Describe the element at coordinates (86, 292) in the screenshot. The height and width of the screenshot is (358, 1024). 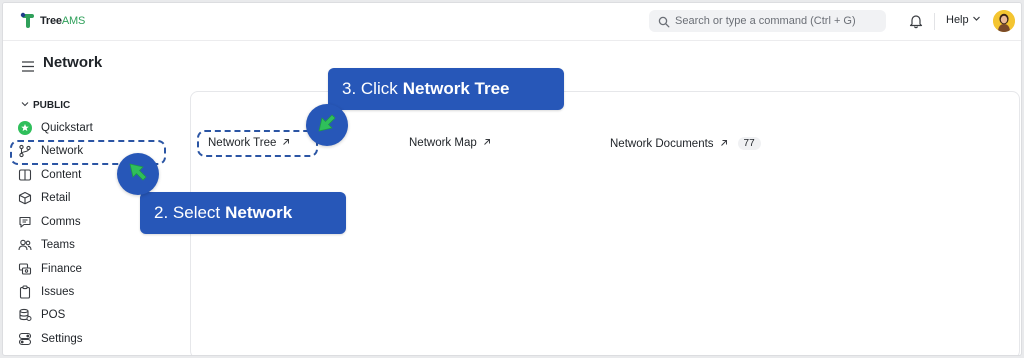
I see `sidebar-item-issues: Issues` at that location.